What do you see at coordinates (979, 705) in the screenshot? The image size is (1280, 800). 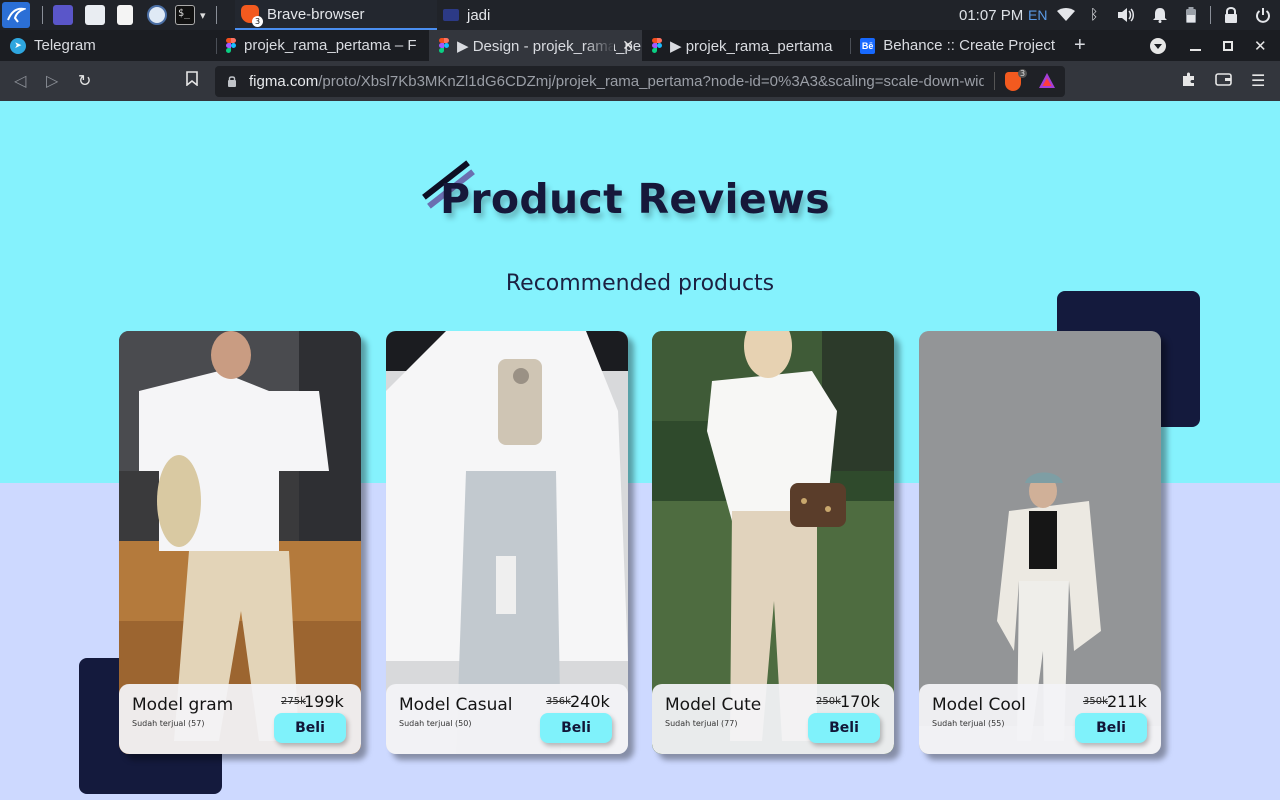 I see `product-name: Model Cool` at bounding box center [979, 705].